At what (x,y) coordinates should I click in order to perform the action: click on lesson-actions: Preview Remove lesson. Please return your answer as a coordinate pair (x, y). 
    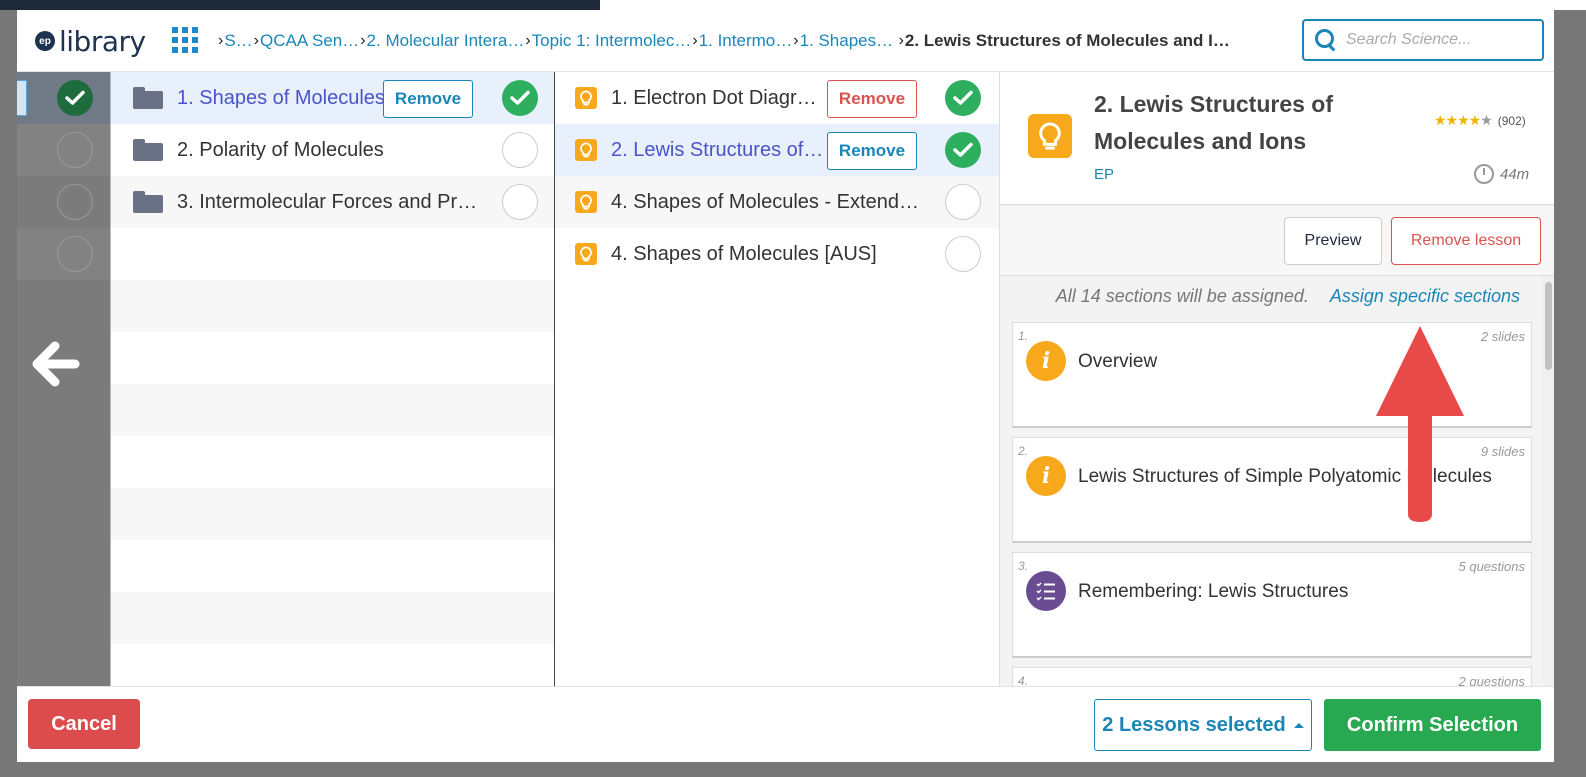
    Looking at the image, I should click on (1277, 241).